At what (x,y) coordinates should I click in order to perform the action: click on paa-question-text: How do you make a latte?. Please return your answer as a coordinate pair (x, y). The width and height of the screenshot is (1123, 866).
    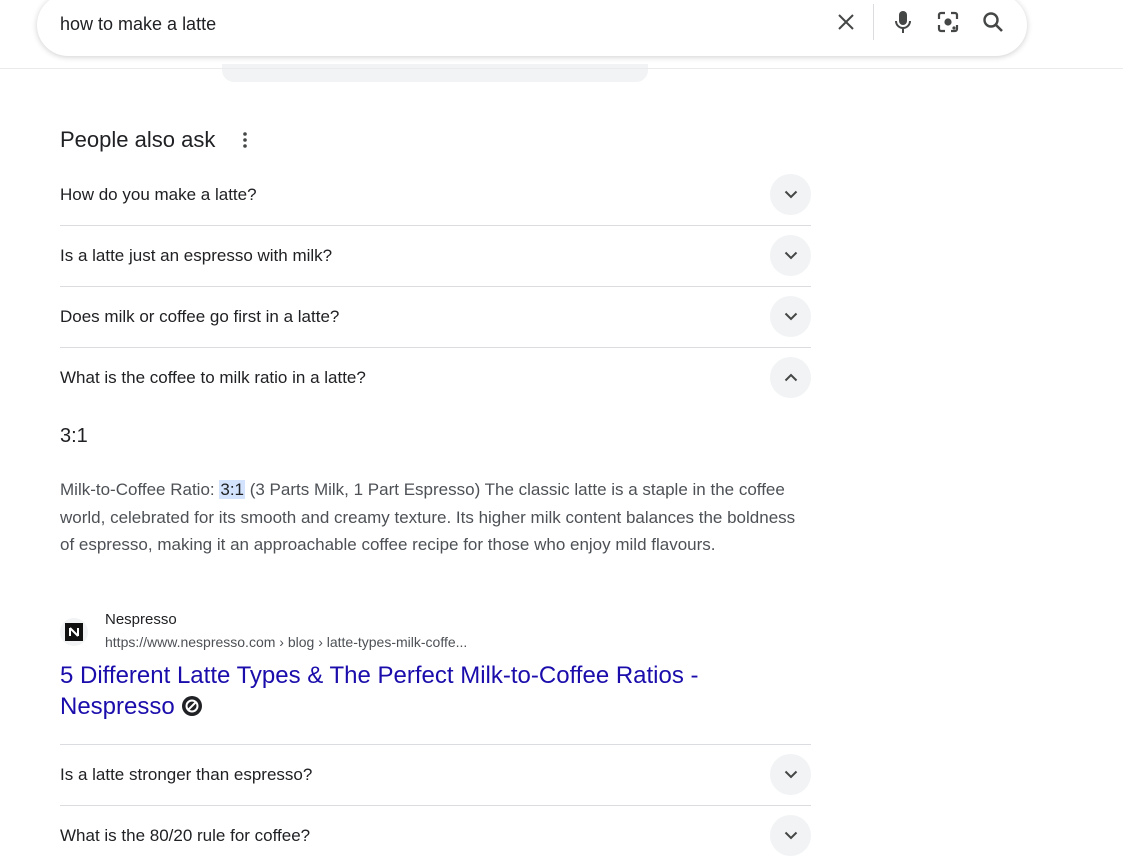
    Looking at the image, I should click on (158, 194).